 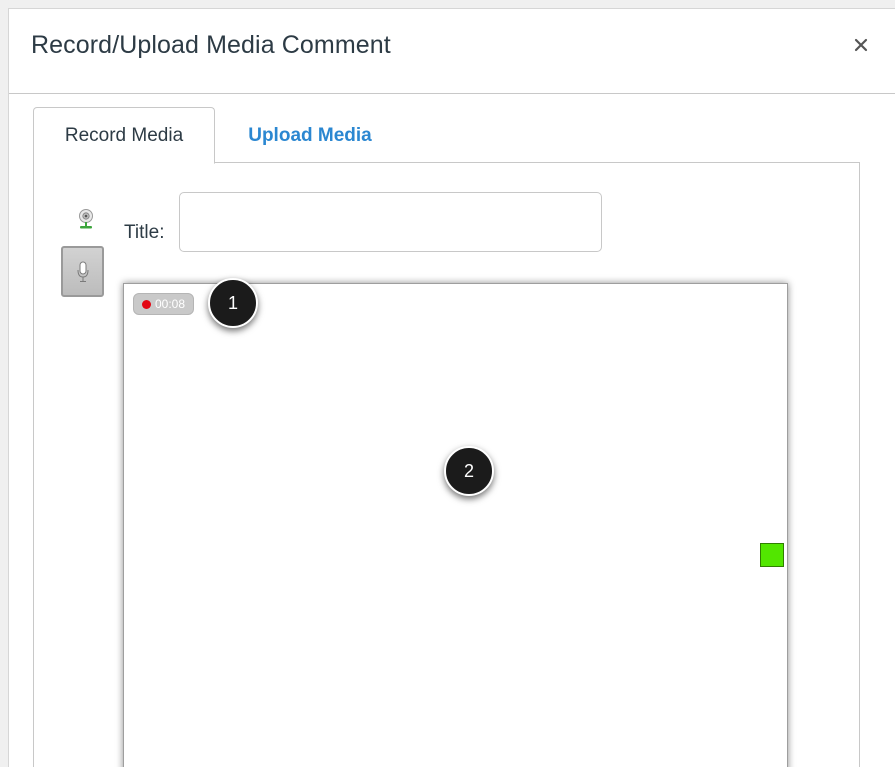 I want to click on recording-timer: 00:08, so click(x=170, y=304).